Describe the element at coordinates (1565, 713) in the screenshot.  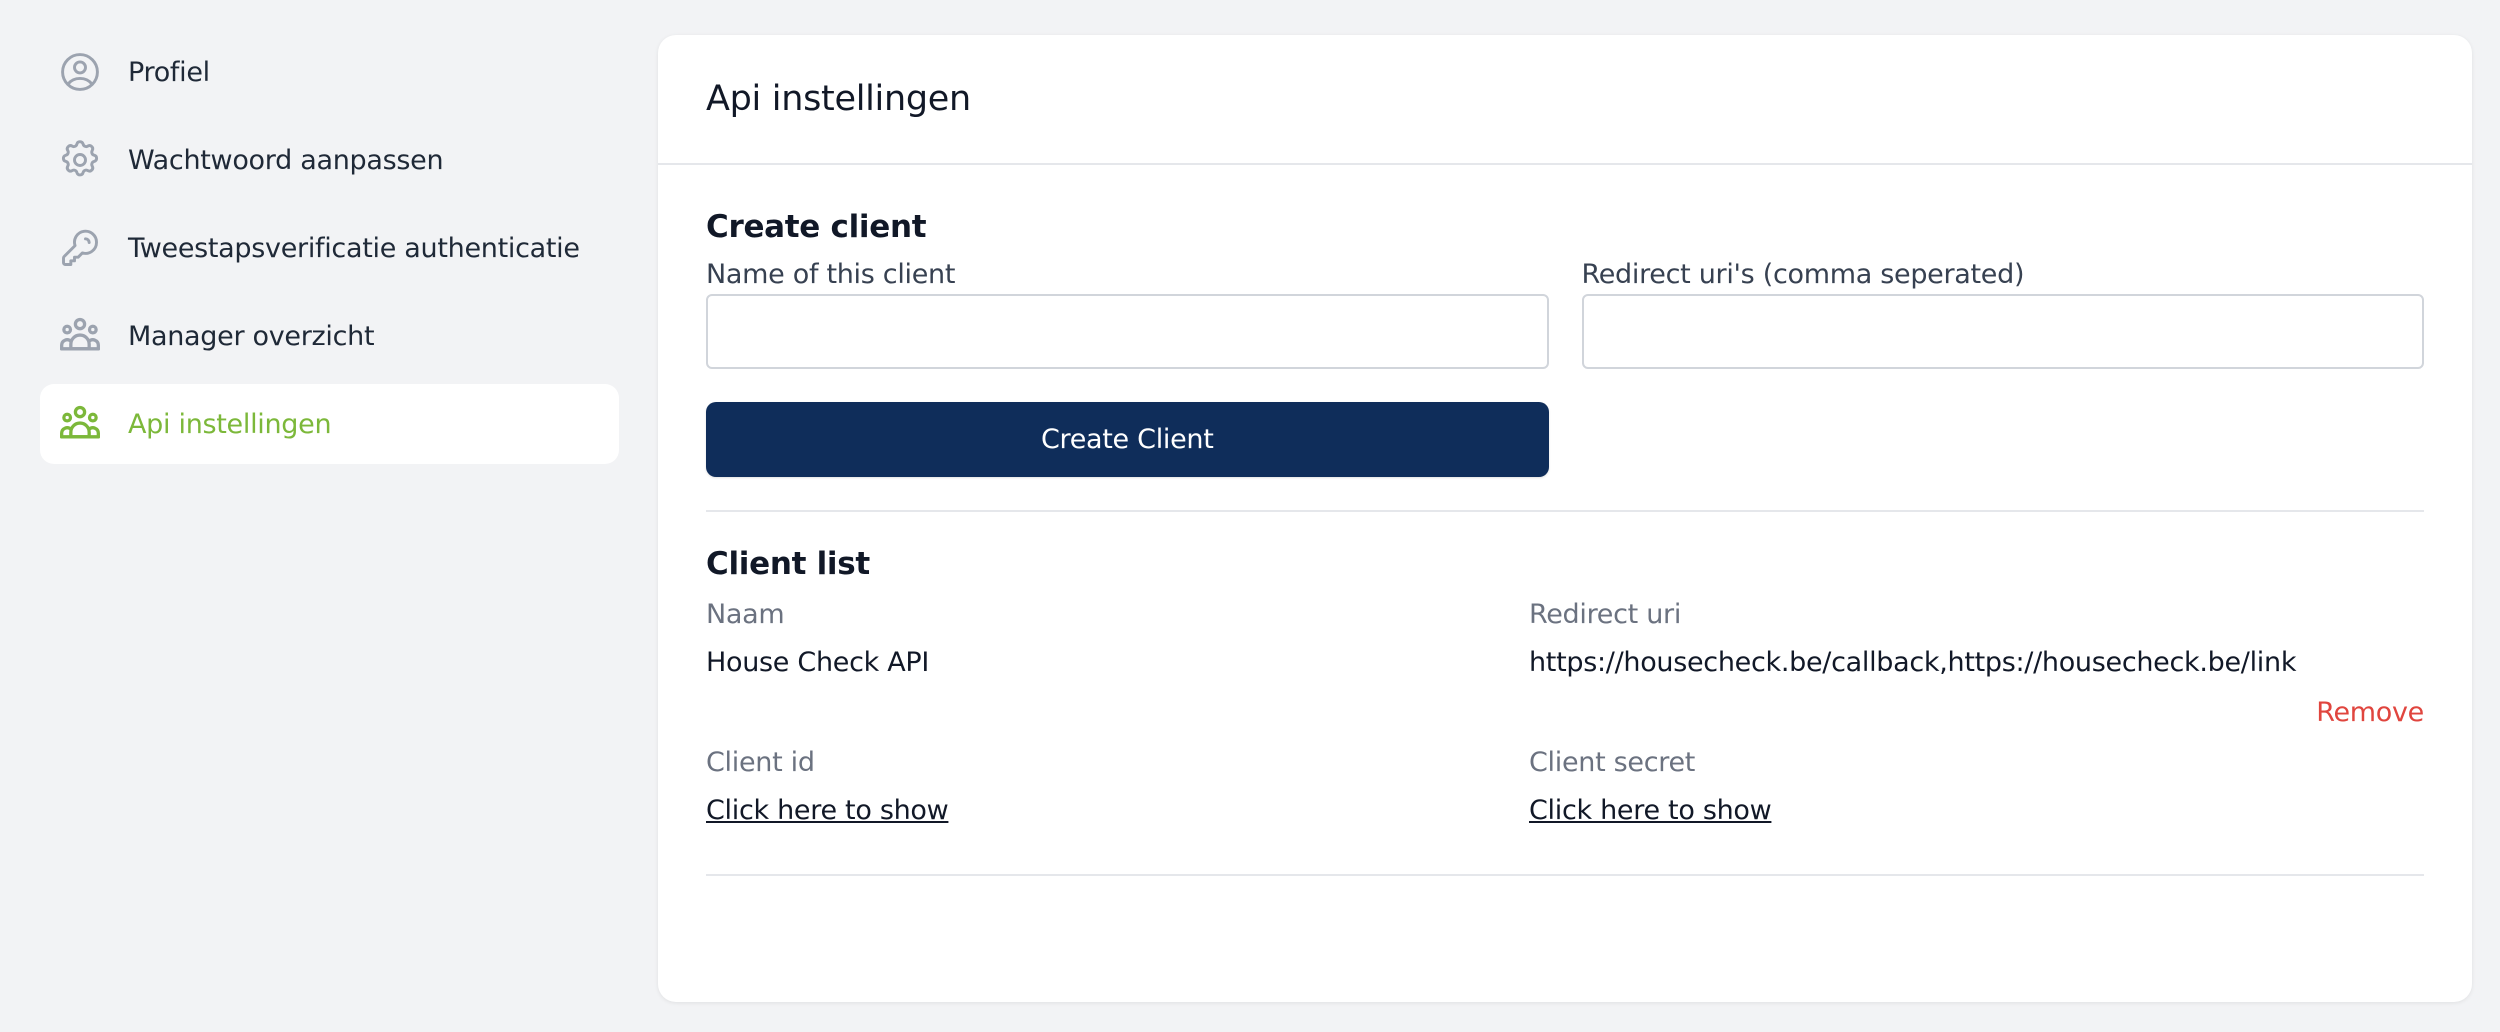
I see `remove-row: Remove` at that location.